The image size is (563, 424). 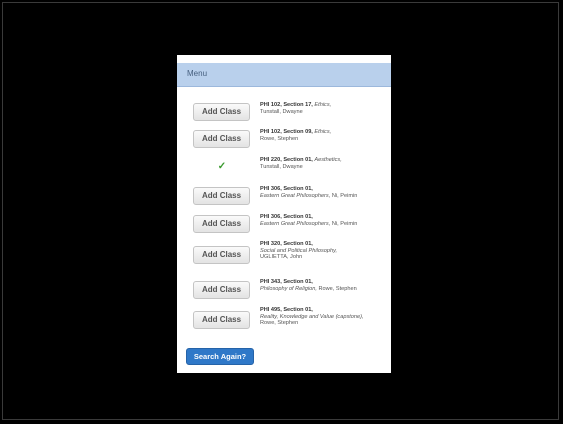 What do you see at coordinates (286, 244) in the screenshot?
I see `class-code: PHI 320, Section 01,` at bounding box center [286, 244].